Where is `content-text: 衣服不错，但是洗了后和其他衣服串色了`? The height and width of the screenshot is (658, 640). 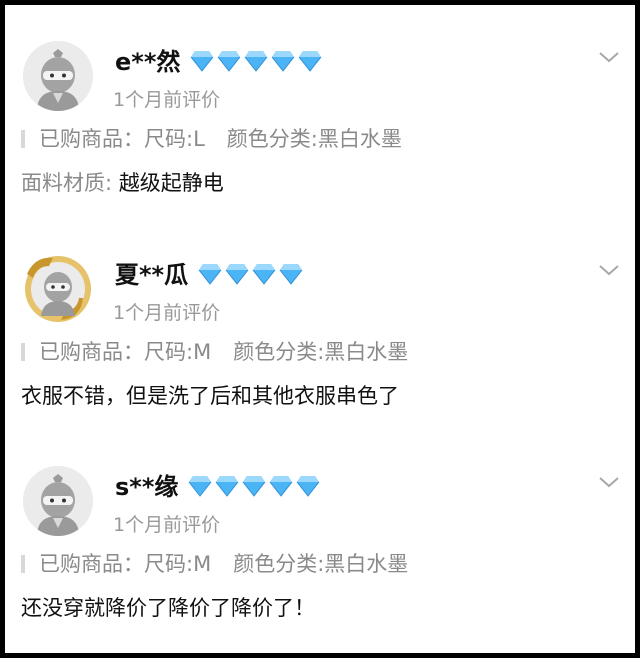 content-text: 衣服不错，但是洗了后和其他衣服串色了 is located at coordinates (210, 396).